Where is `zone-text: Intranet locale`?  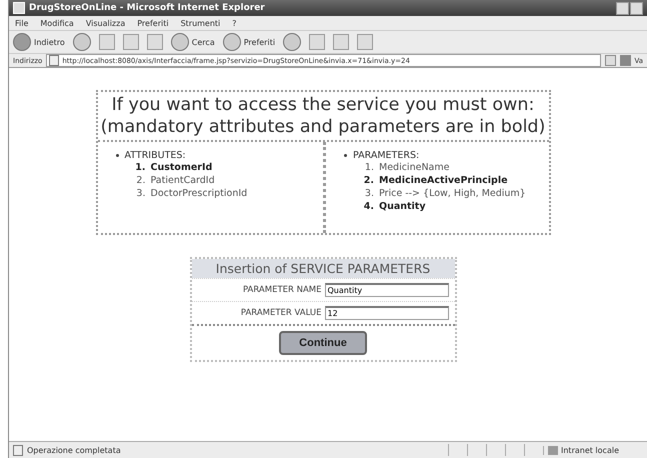
zone-text: Intranet locale is located at coordinates (590, 450).